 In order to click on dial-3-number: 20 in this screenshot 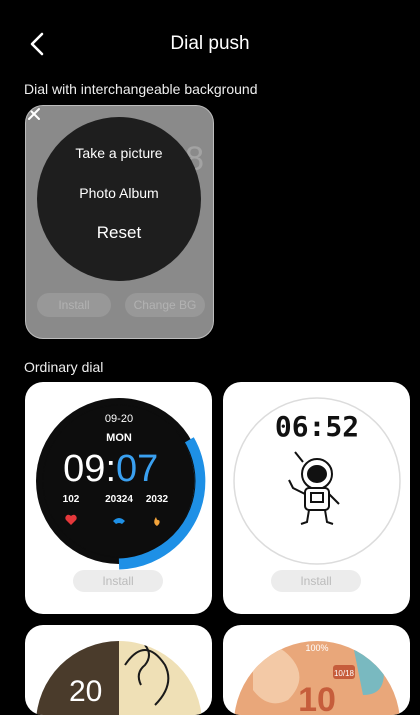, I will do `click(85, 691)`.